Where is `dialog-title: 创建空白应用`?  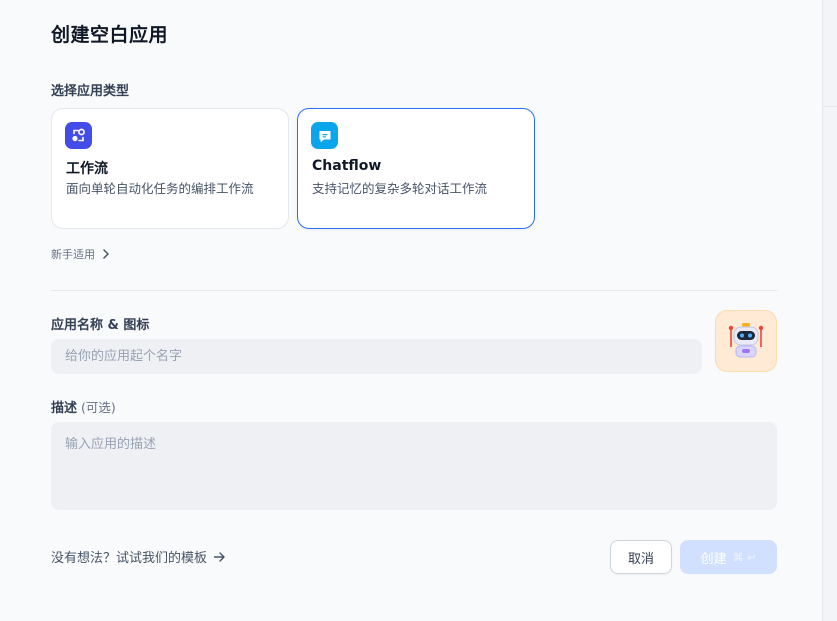 dialog-title: 创建空白应用 is located at coordinates (110, 35).